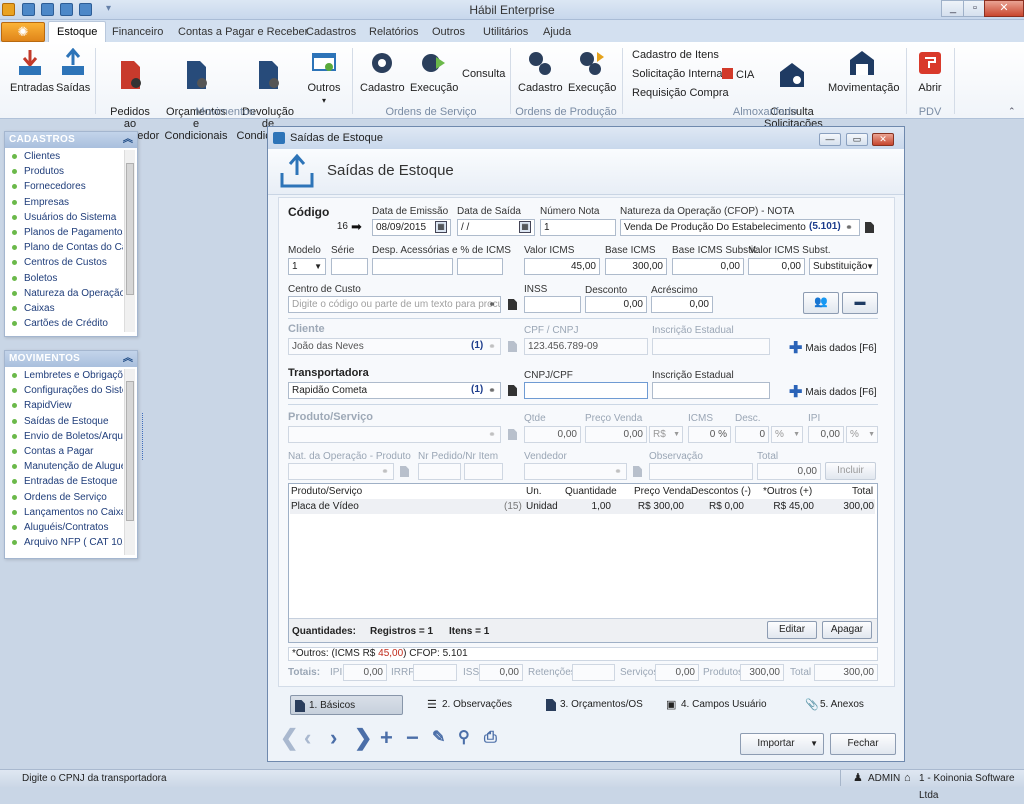 The image size is (1024, 804). What do you see at coordinates (842, 705) in the screenshot?
I see `tab-anexos: 📎 5. Anexos` at bounding box center [842, 705].